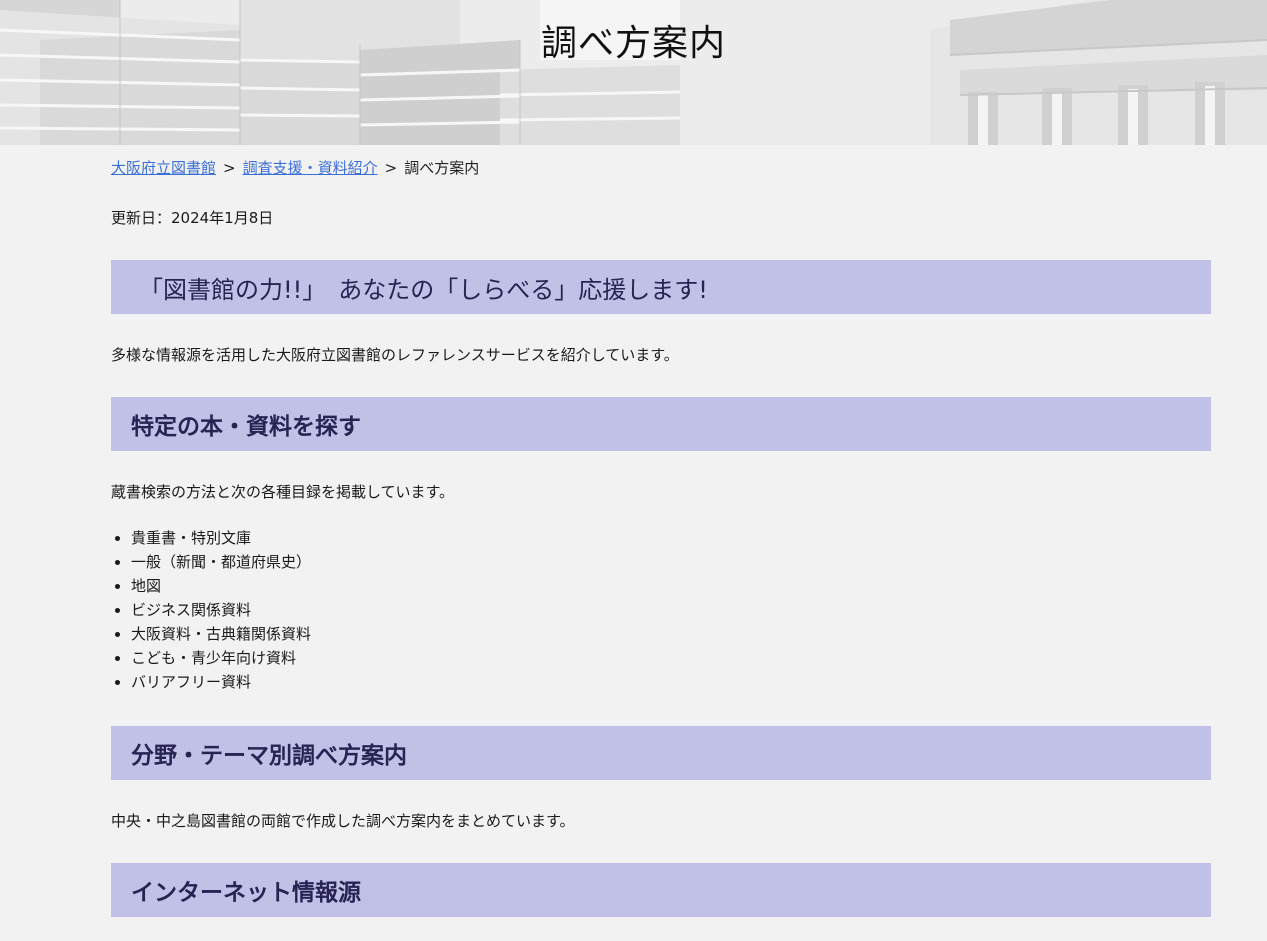 This screenshot has width=1267, height=941. I want to click on breadcrumb-current: 調べ方案内, so click(442, 168).